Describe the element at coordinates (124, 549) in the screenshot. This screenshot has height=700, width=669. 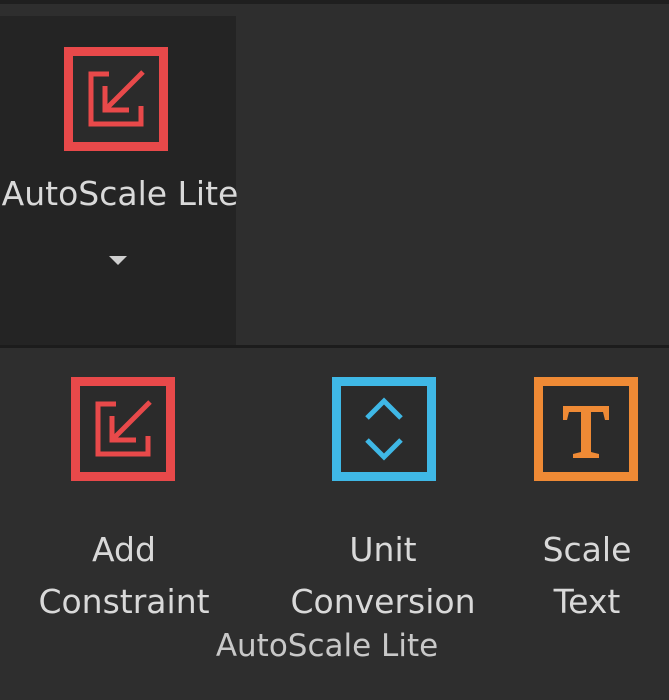
I see `add-constraint-label-line1: Add` at that location.